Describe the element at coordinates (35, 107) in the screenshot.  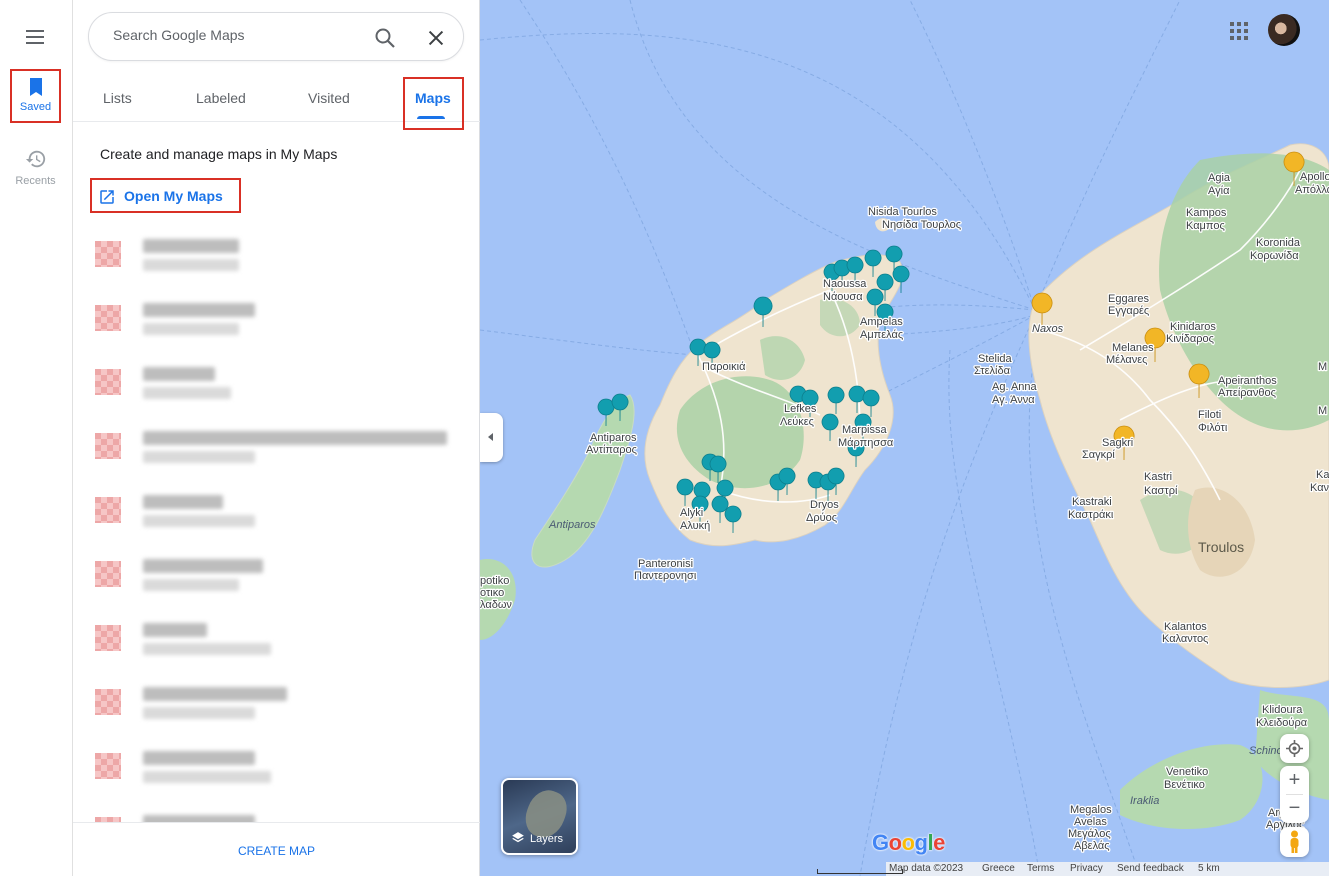
I see `rail-saved-label: Saved` at that location.